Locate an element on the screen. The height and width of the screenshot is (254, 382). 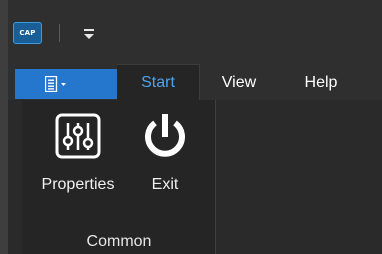
application-menu-button is located at coordinates (66, 84).